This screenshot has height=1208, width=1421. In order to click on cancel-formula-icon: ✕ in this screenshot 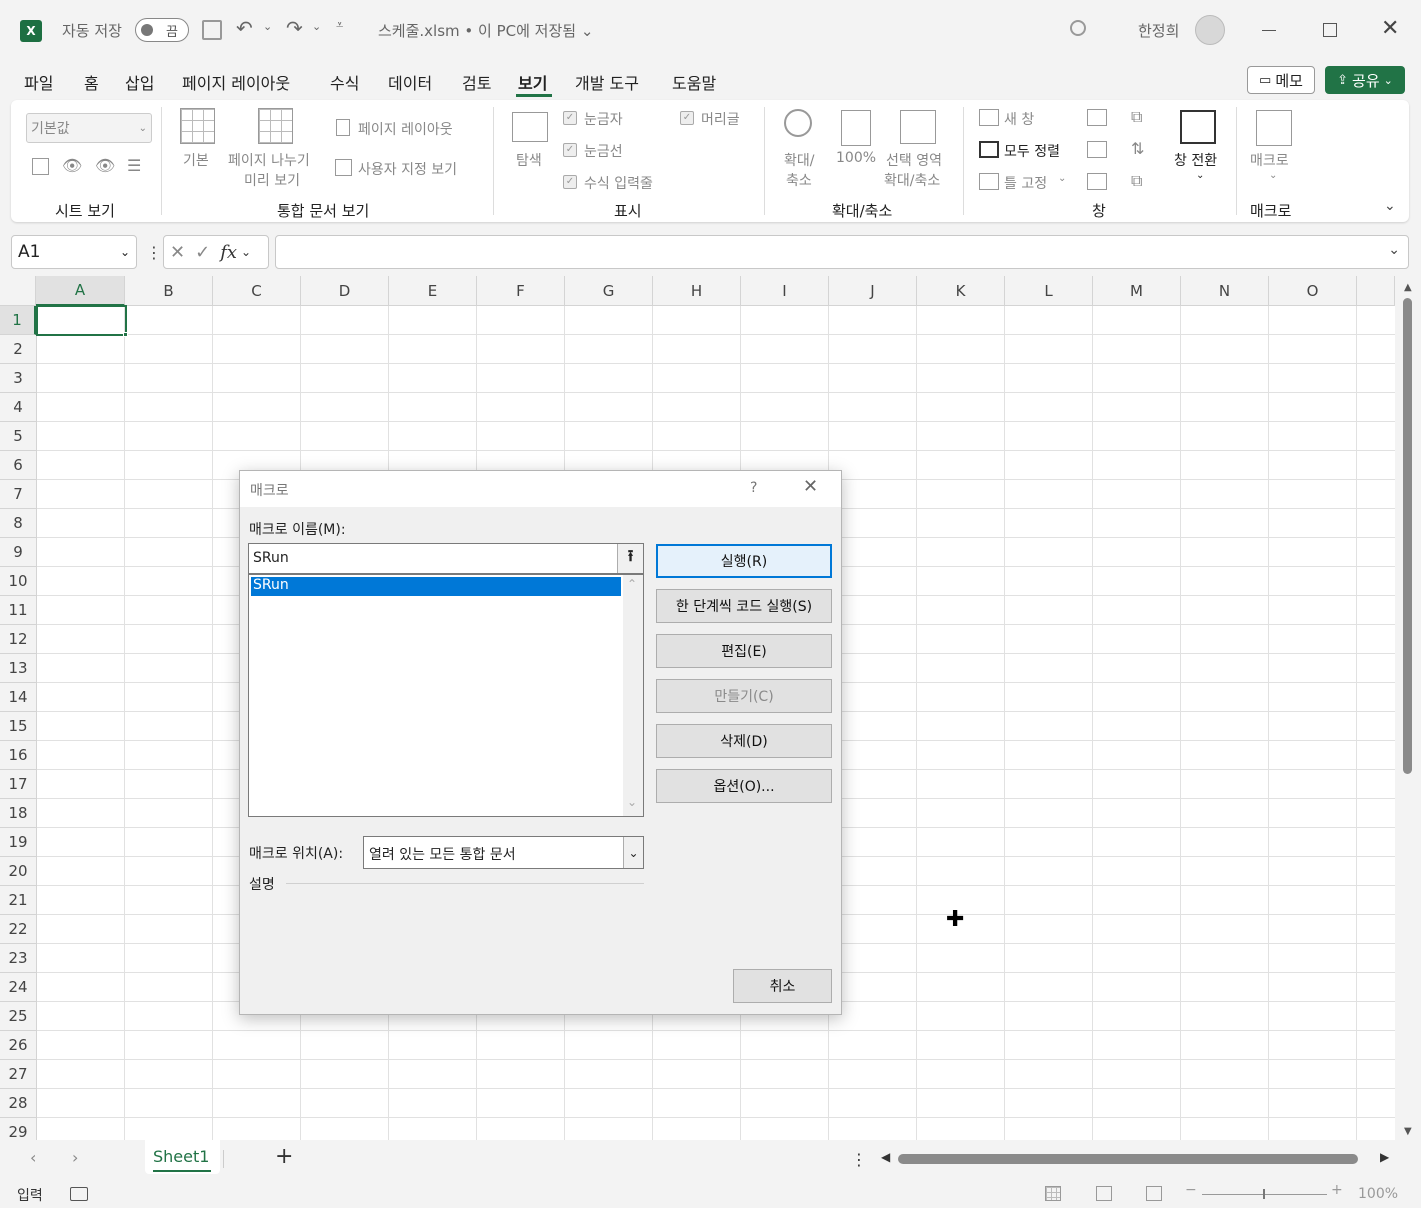, I will do `click(177, 252)`.